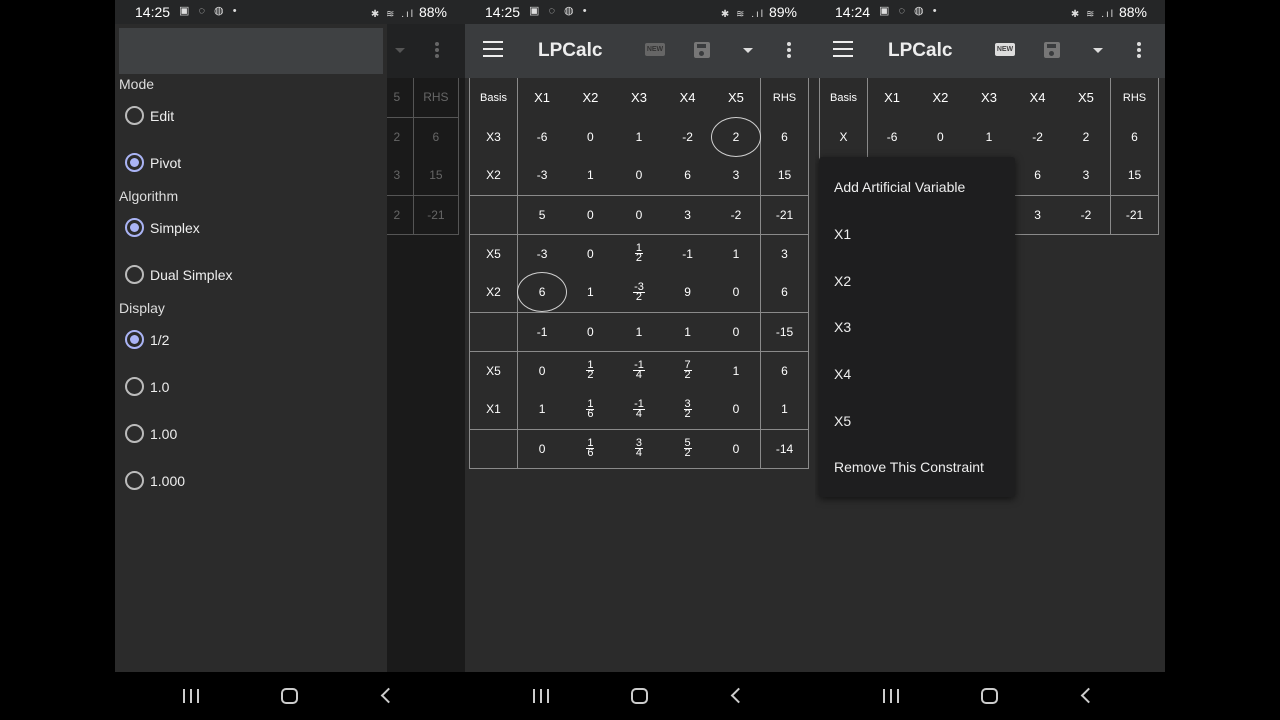 The width and height of the screenshot is (1280, 720). Describe the element at coordinates (842, 281) in the screenshot. I see `menu-item-x2: X2` at that location.